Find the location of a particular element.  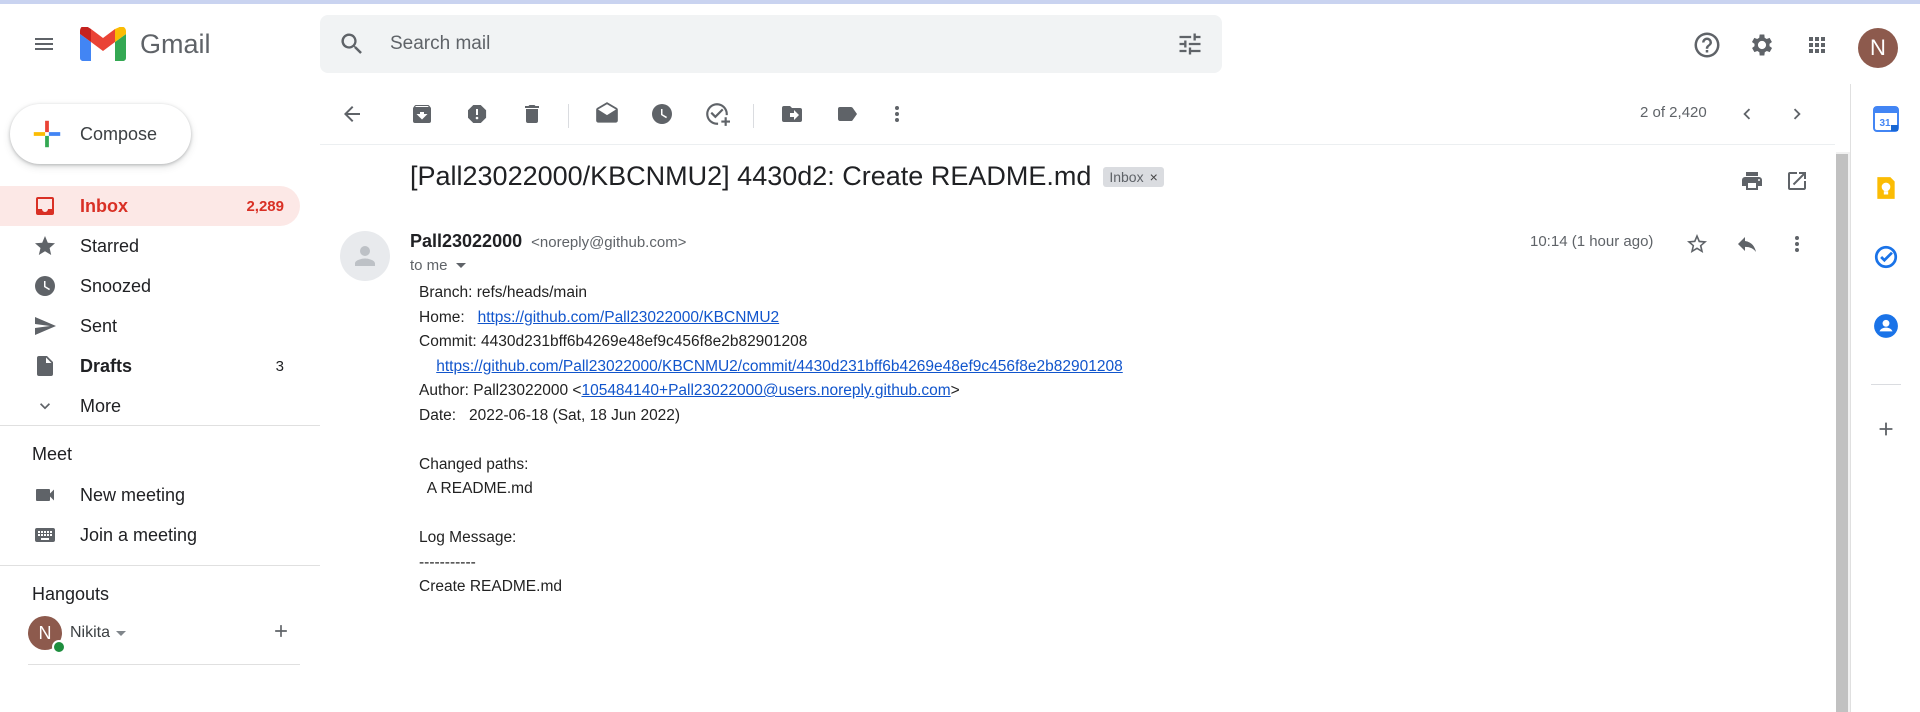

star-button is located at coordinates (1697, 244).